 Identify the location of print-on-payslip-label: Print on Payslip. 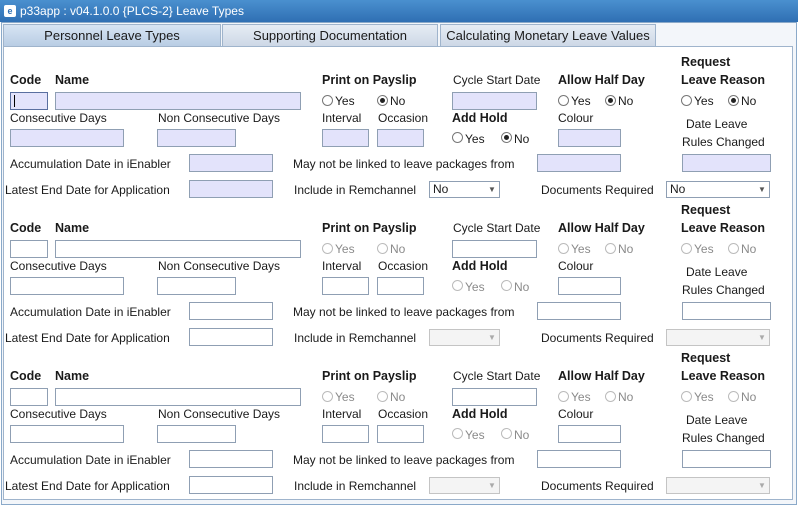
(369, 80).